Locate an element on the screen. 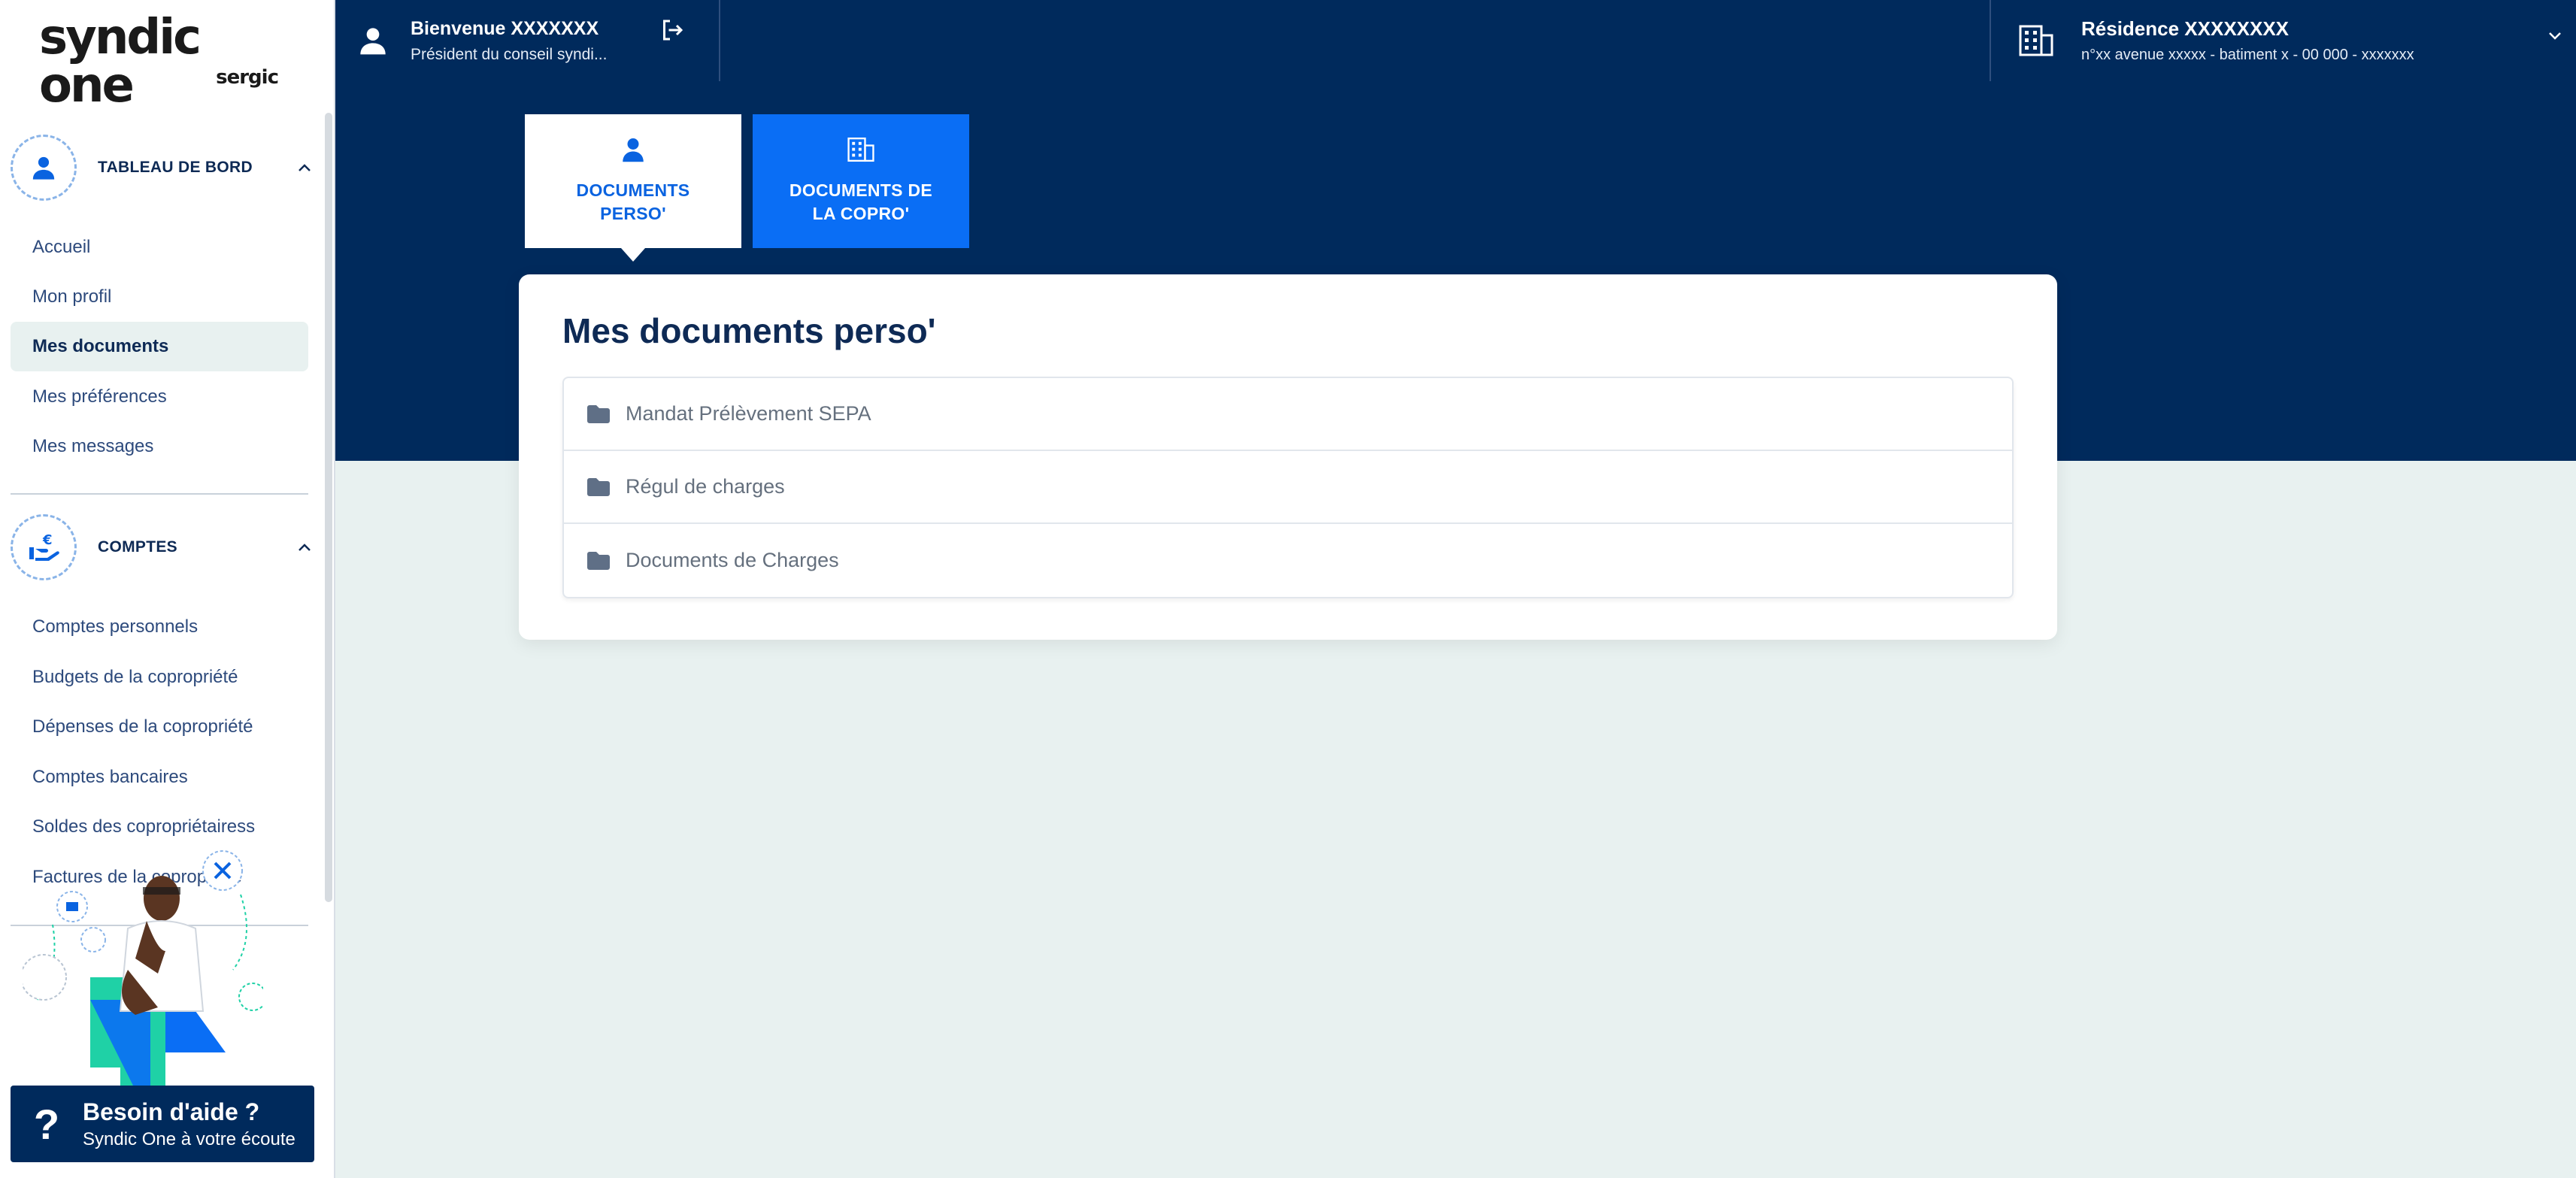  logo-sub-text: sergic is located at coordinates (247, 77).